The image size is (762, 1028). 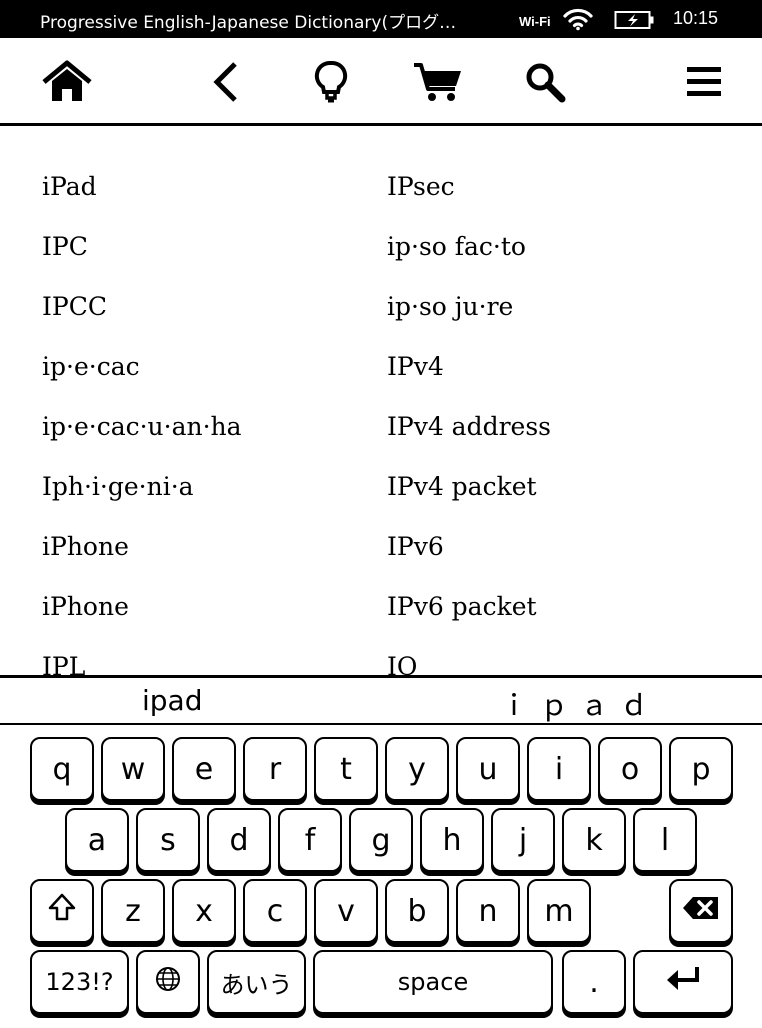 I want to click on result-item: IPCC, so click(x=142, y=317).